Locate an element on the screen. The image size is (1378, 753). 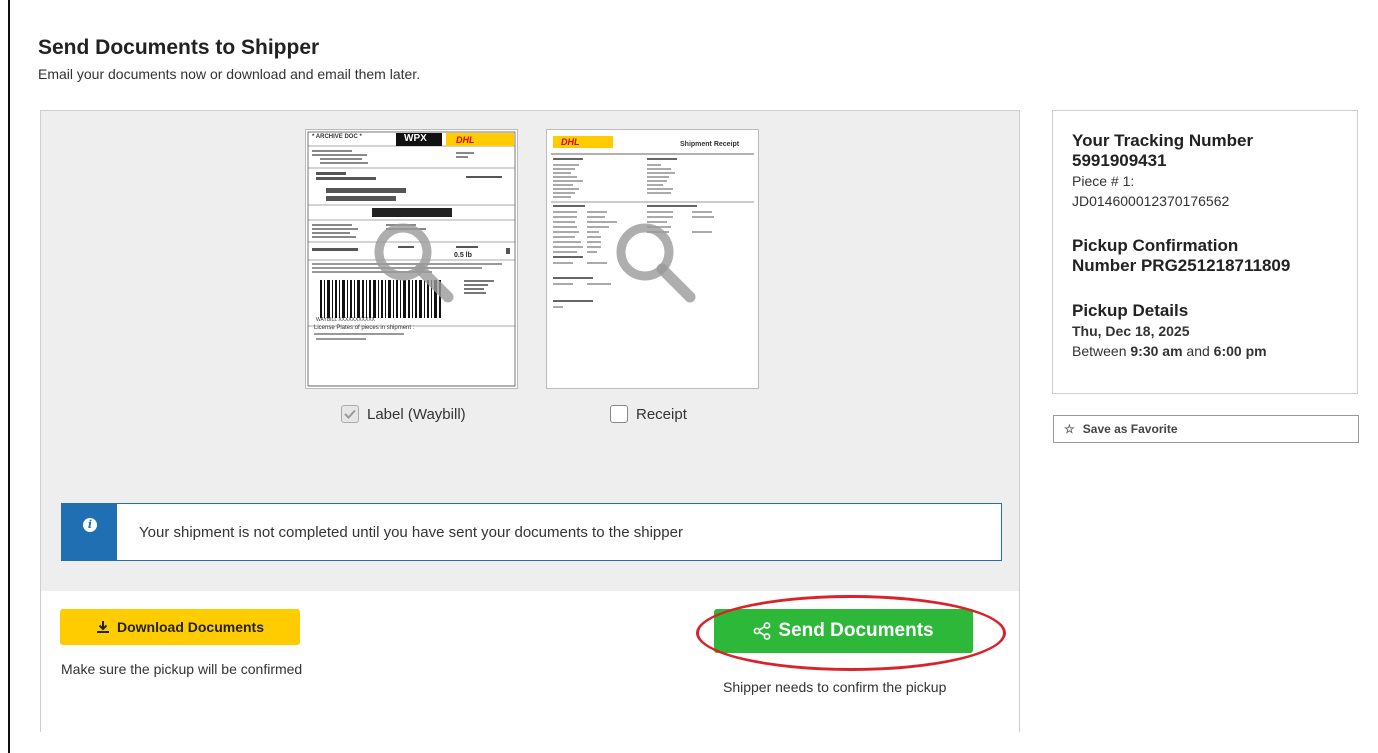
pickup-details-heading: Pickup Details is located at coordinates (1130, 310).